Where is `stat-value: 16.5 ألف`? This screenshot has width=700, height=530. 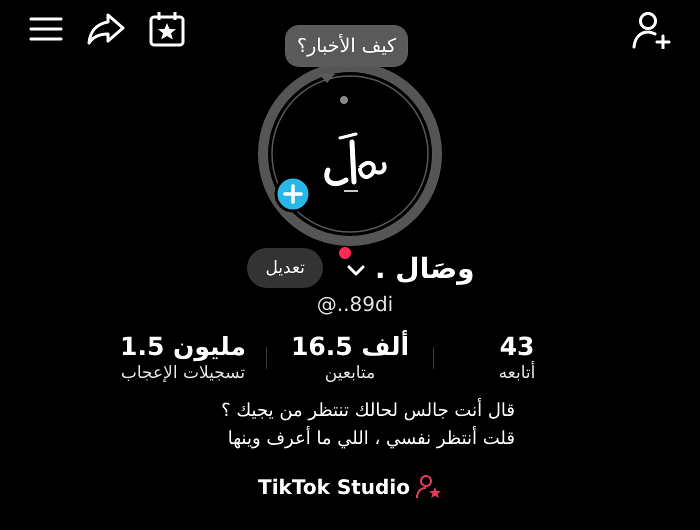 stat-value: 16.5 ألف is located at coordinates (350, 346).